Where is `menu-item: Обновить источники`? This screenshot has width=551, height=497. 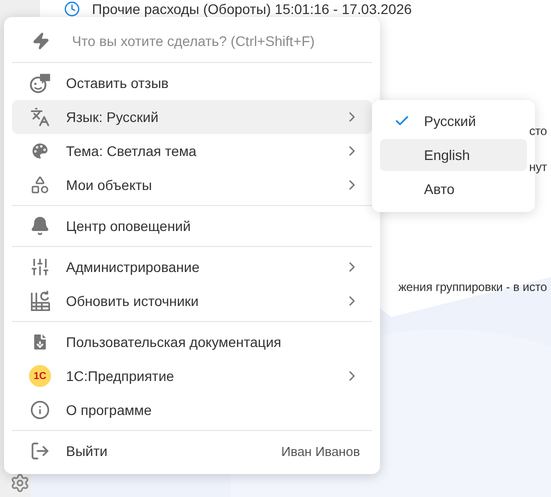
menu-item: Обновить источники is located at coordinates (192, 301).